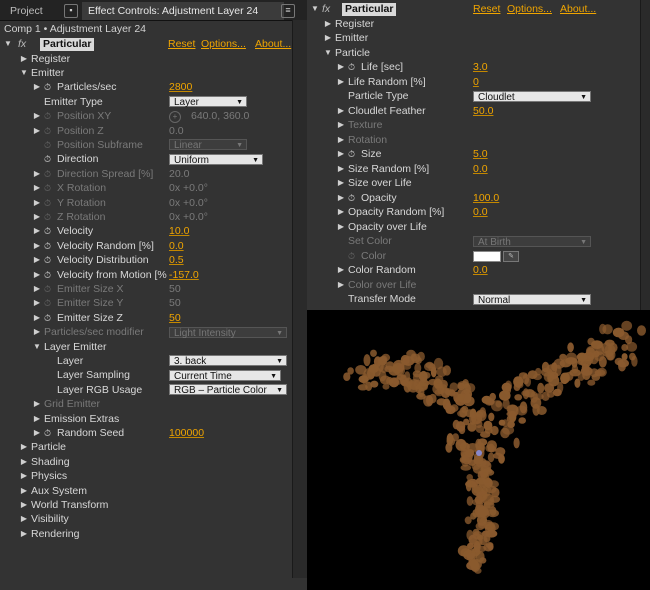 This screenshot has width=650, height=590. What do you see at coordinates (478, 53) in the screenshot?
I see `property-row-particle: ▼ Particle` at bounding box center [478, 53].